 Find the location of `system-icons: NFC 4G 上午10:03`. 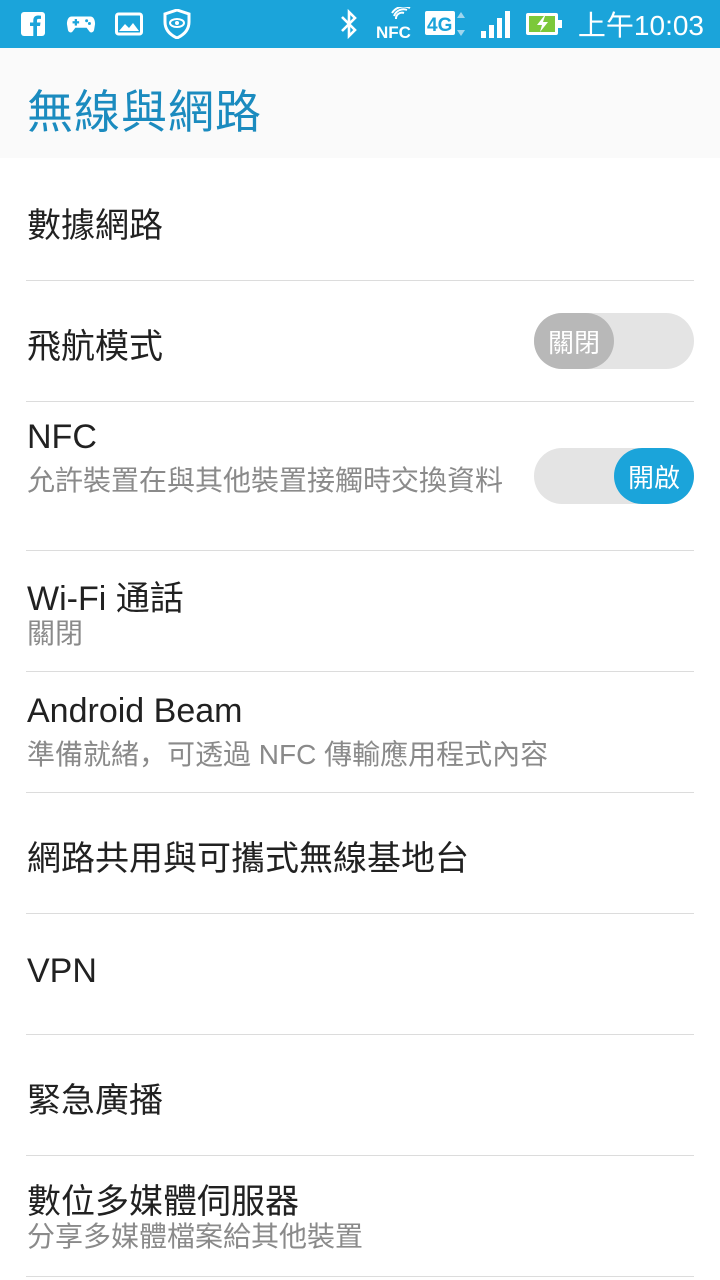

system-icons: NFC 4G 上午10:03 is located at coordinates (519, 24).